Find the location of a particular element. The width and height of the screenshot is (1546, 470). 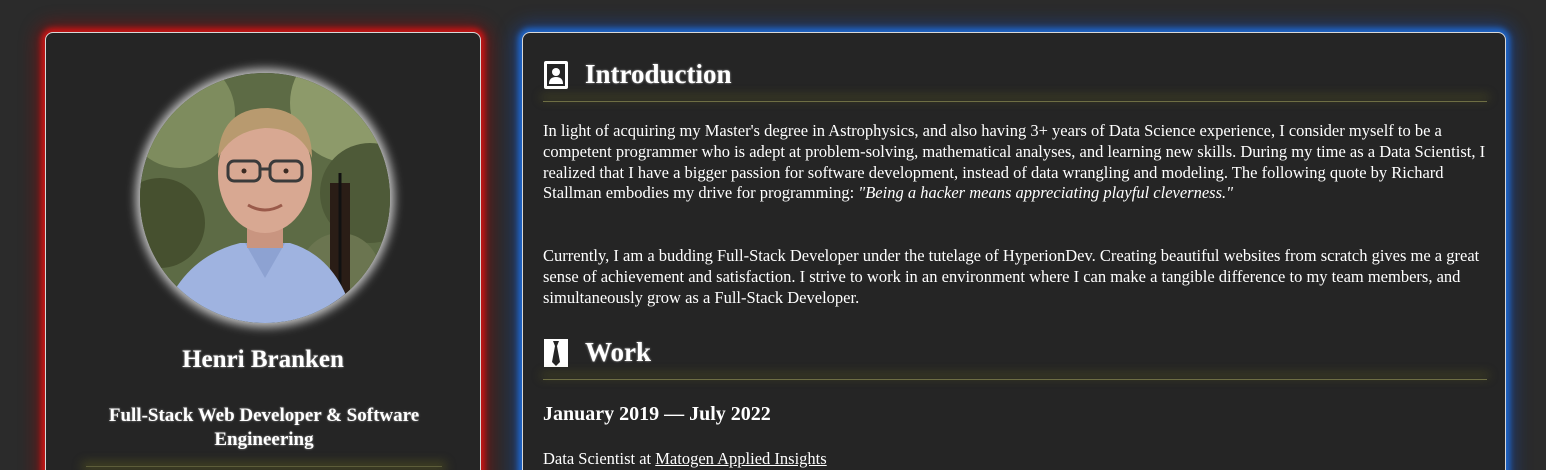

introduction-title: Introduction is located at coordinates (658, 74).